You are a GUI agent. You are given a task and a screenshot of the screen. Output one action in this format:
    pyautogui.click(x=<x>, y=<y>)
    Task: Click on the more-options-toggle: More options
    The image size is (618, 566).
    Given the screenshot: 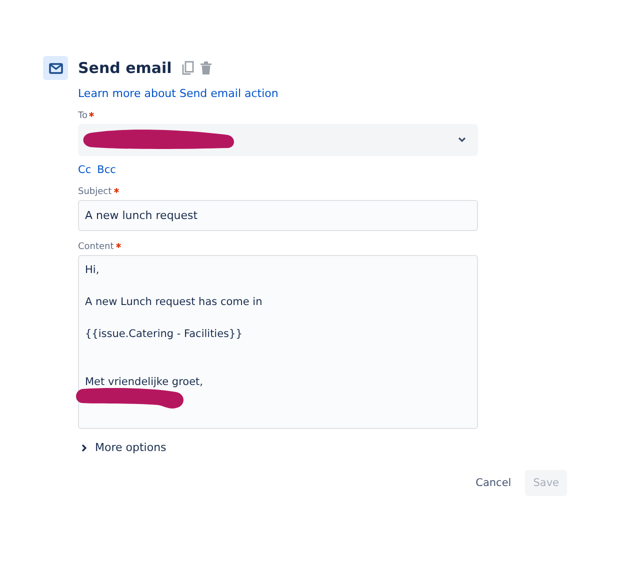 What is the action you would take?
    pyautogui.click(x=122, y=447)
    